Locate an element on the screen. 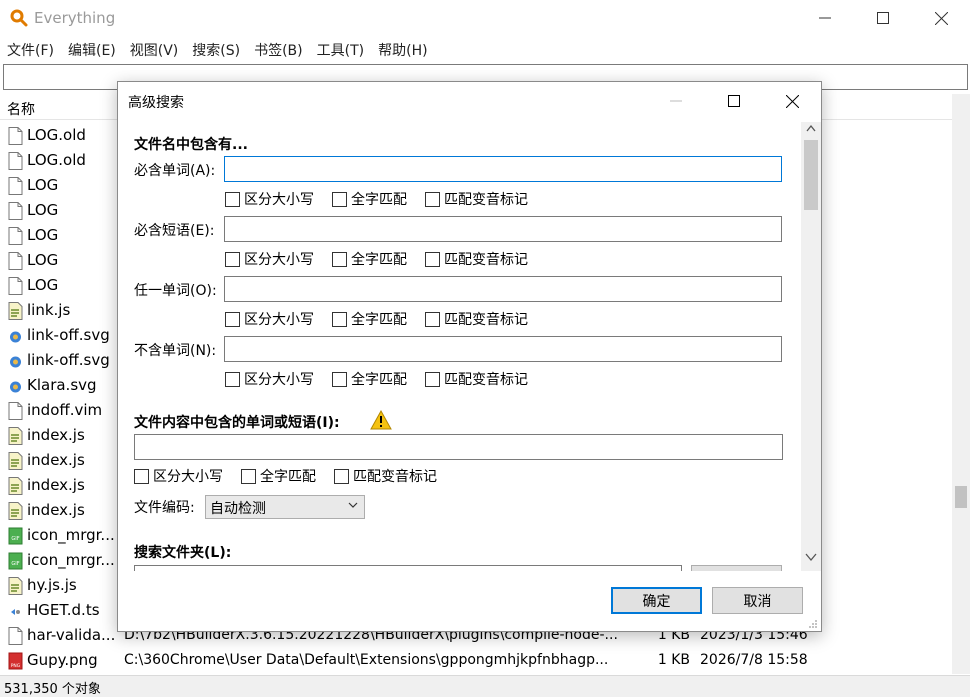 The width and height of the screenshot is (970, 697). dialog-scrollbar is located at coordinates (811, 346).